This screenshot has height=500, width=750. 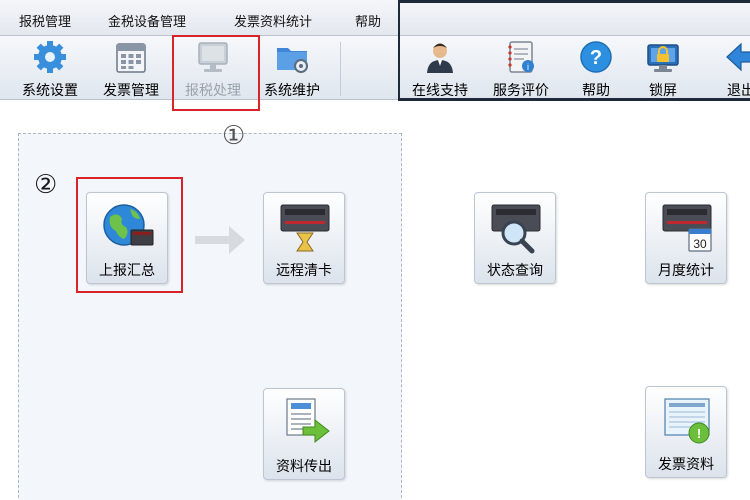 I want to click on card-reader-search-icon, so click(x=516, y=229).